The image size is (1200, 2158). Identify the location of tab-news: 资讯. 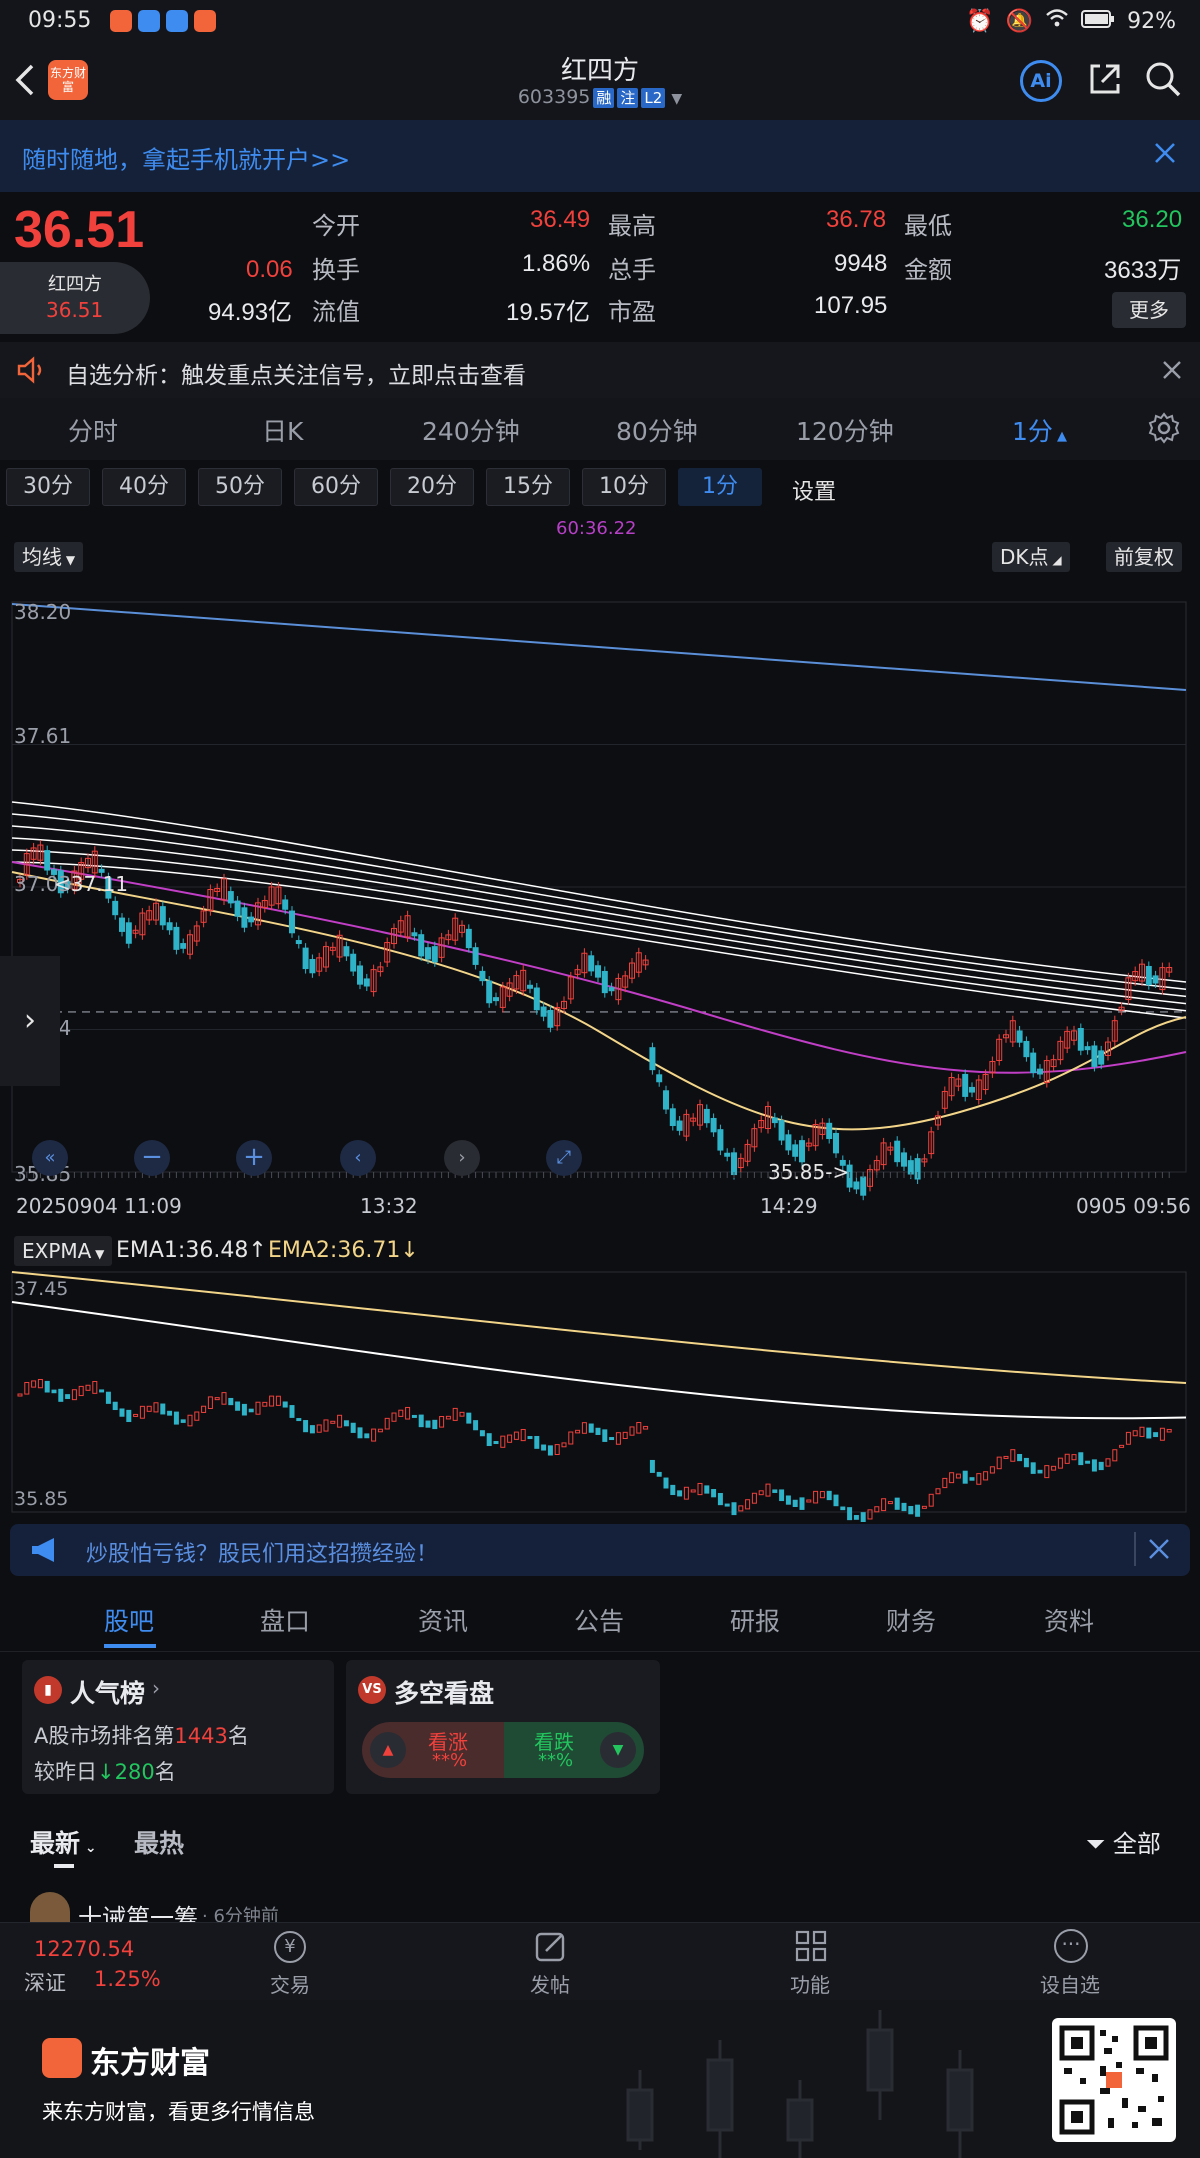
(443, 1620).